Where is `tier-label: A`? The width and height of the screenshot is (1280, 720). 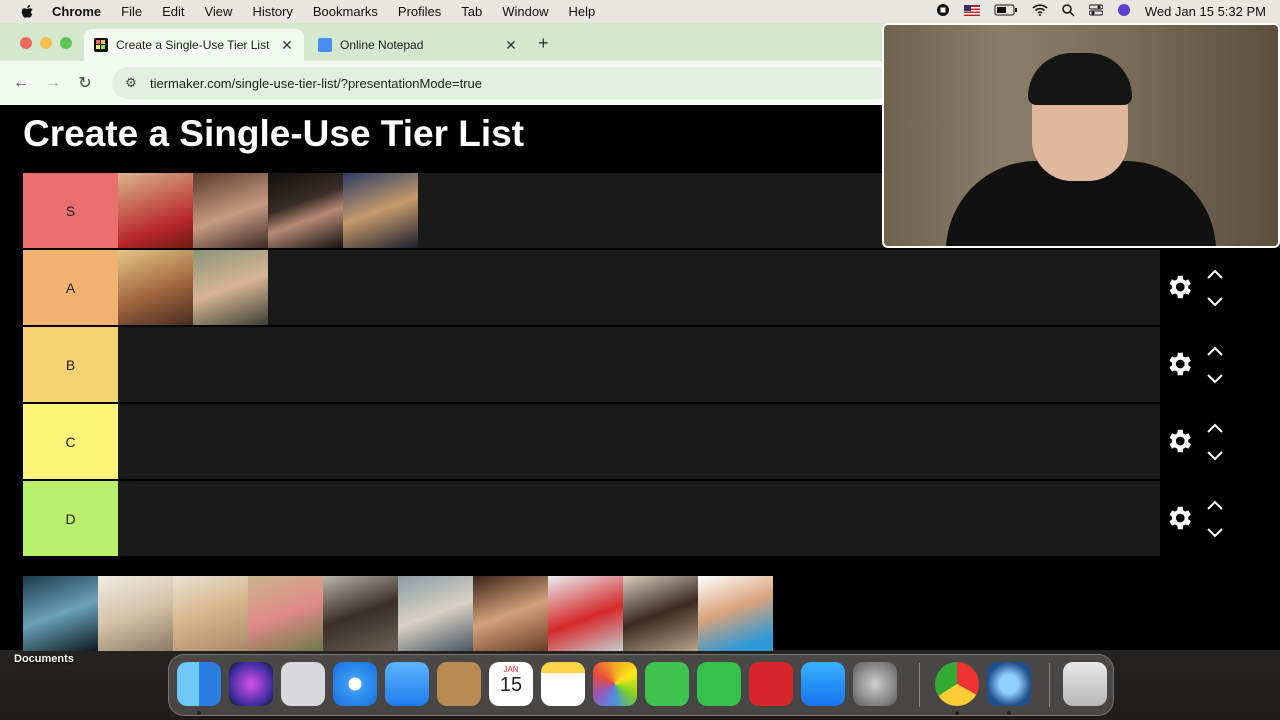 tier-label: A is located at coordinates (70, 287).